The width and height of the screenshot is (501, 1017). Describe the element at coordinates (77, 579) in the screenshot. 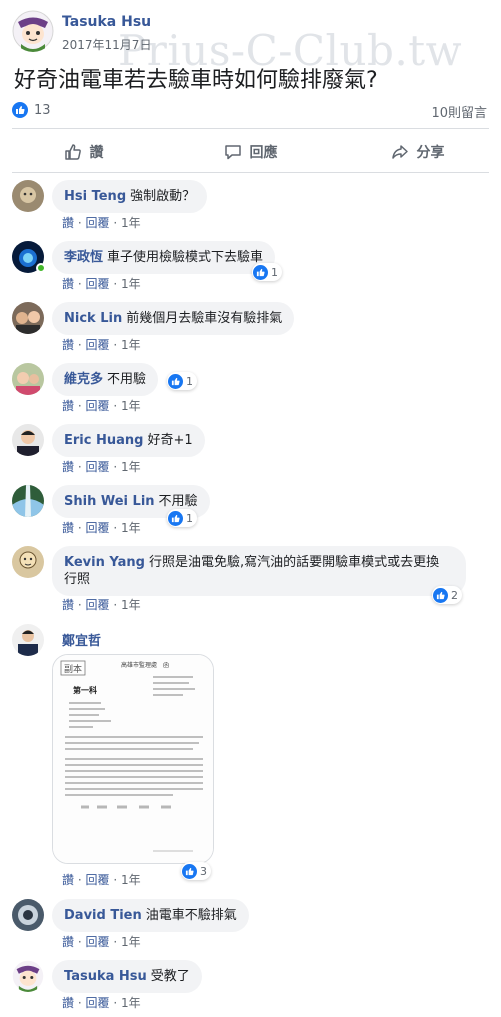

I see `comment-text-continued: 行照` at that location.